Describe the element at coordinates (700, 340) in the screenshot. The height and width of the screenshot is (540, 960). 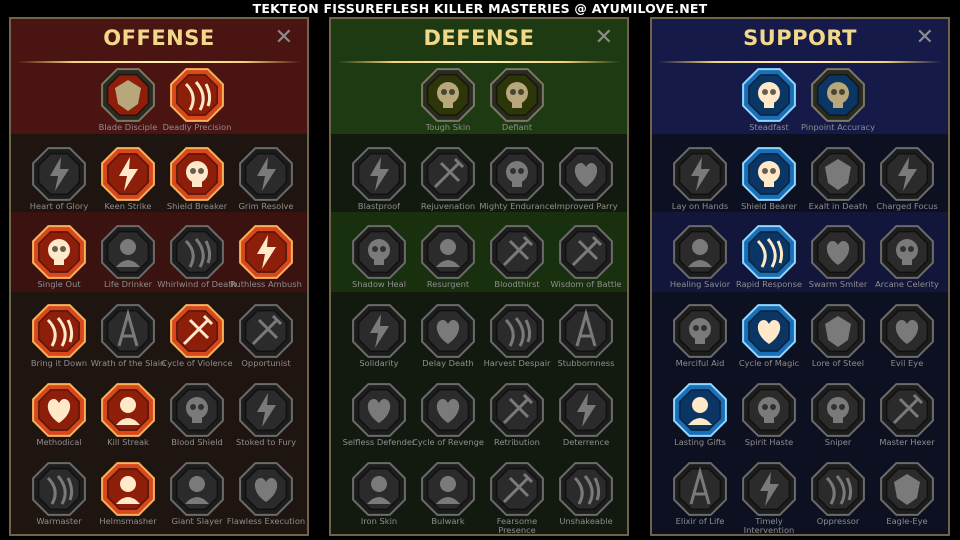
I see `mastery-tile: Merciful Aid` at that location.